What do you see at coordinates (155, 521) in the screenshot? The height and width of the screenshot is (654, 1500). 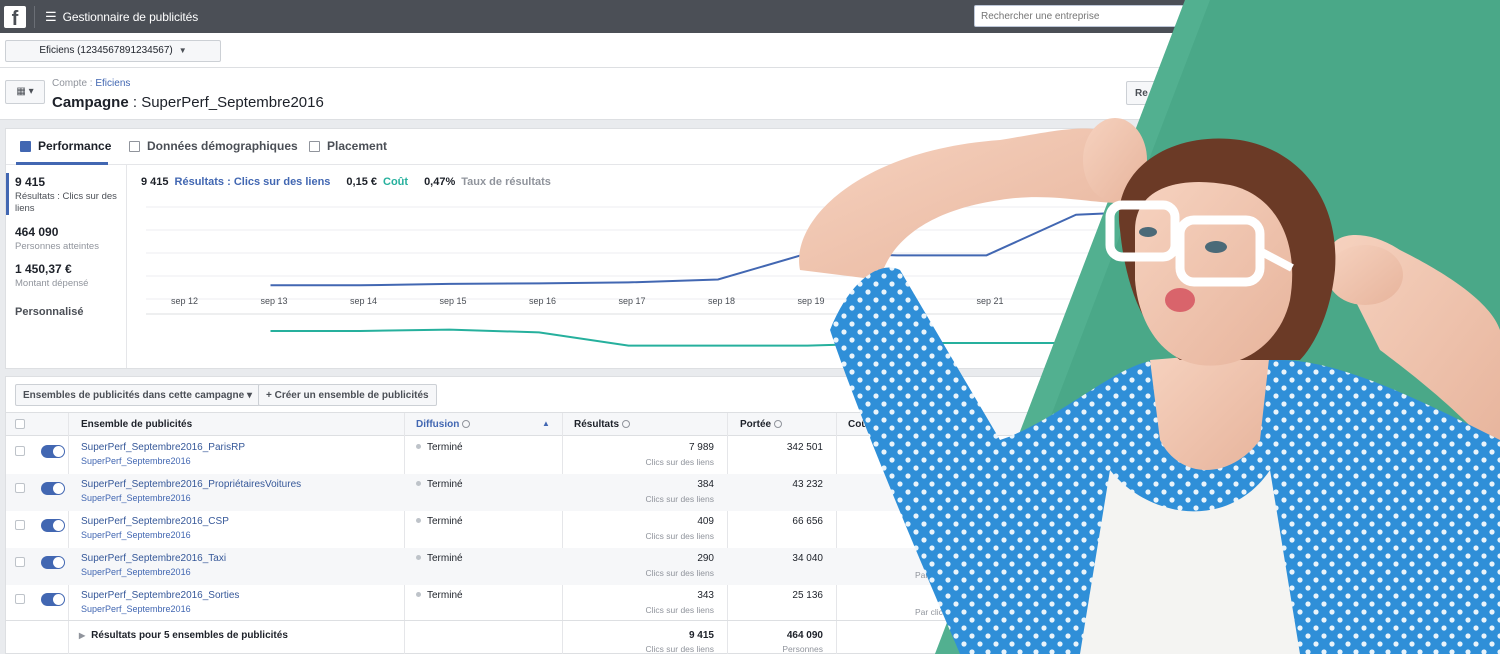 I see `adset-name-link: SuperPerf_Septembre2016_CSP` at bounding box center [155, 521].